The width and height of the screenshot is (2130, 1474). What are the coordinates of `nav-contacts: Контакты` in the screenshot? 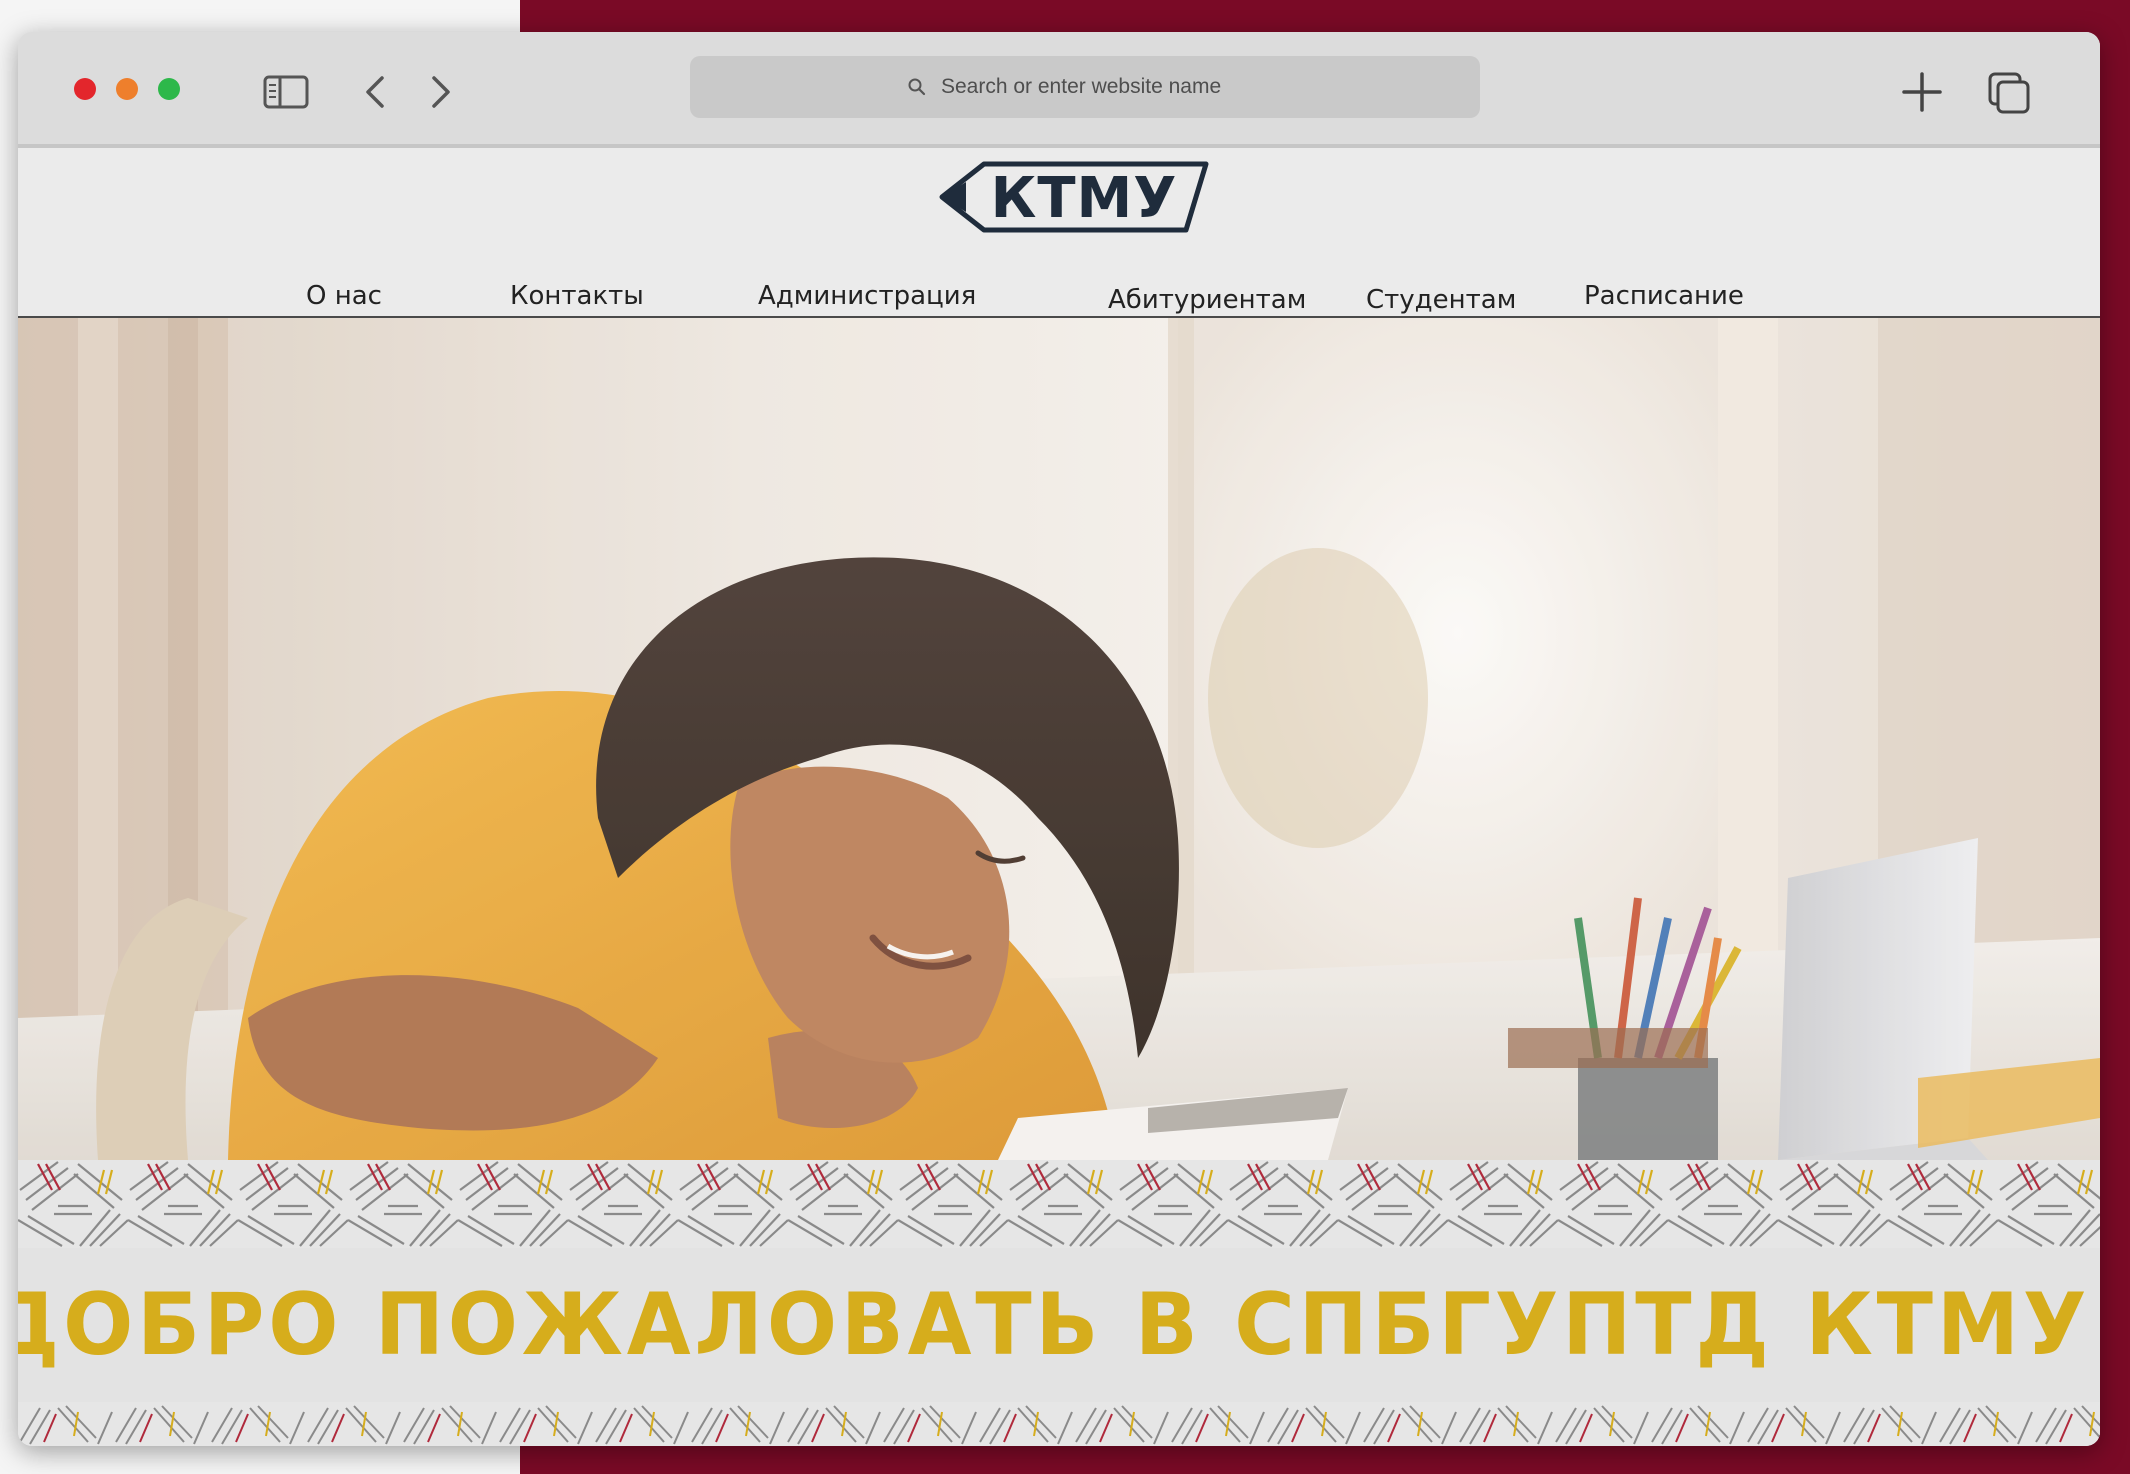 It's located at (577, 296).